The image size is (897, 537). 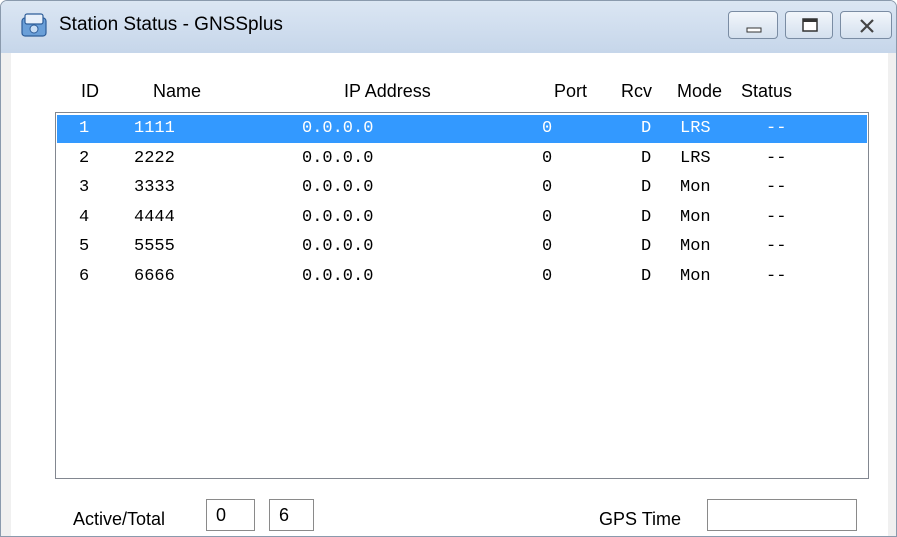 I want to click on column-header-mode: Mode, so click(x=699, y=91).